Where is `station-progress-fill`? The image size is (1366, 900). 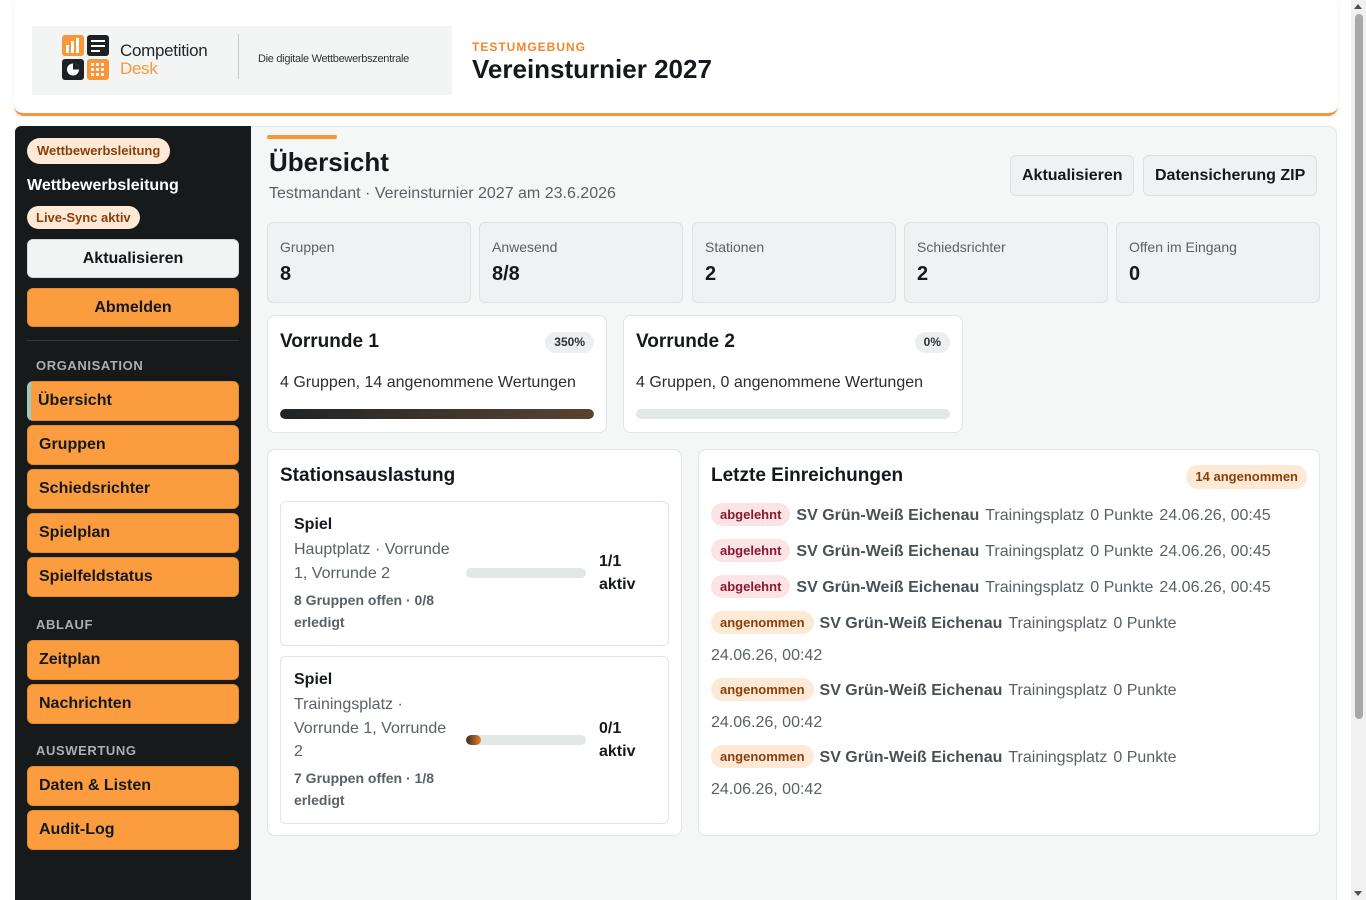 station-progress-fill is located at coordinates (473, 740).